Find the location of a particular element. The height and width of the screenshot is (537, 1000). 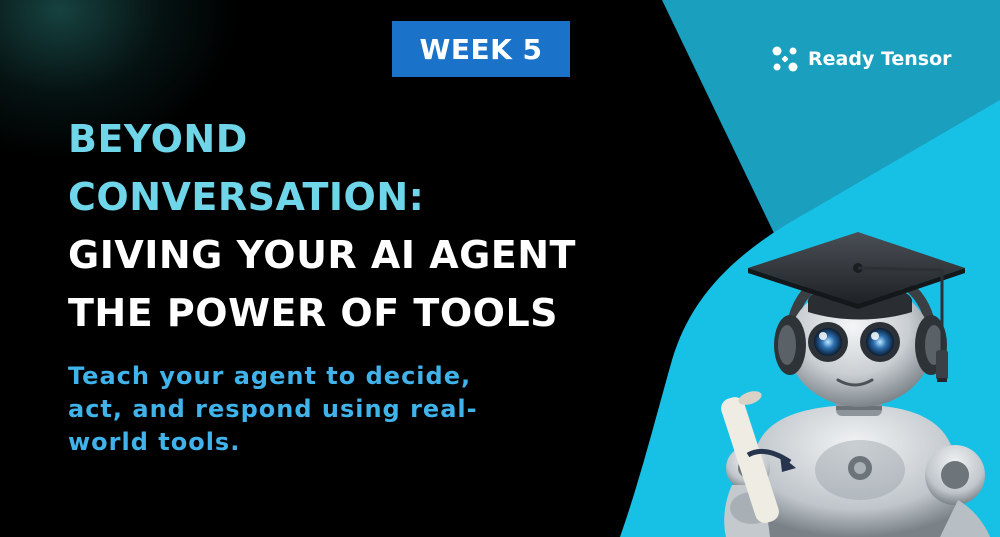

right-eye is located at coordinates (880, 342).